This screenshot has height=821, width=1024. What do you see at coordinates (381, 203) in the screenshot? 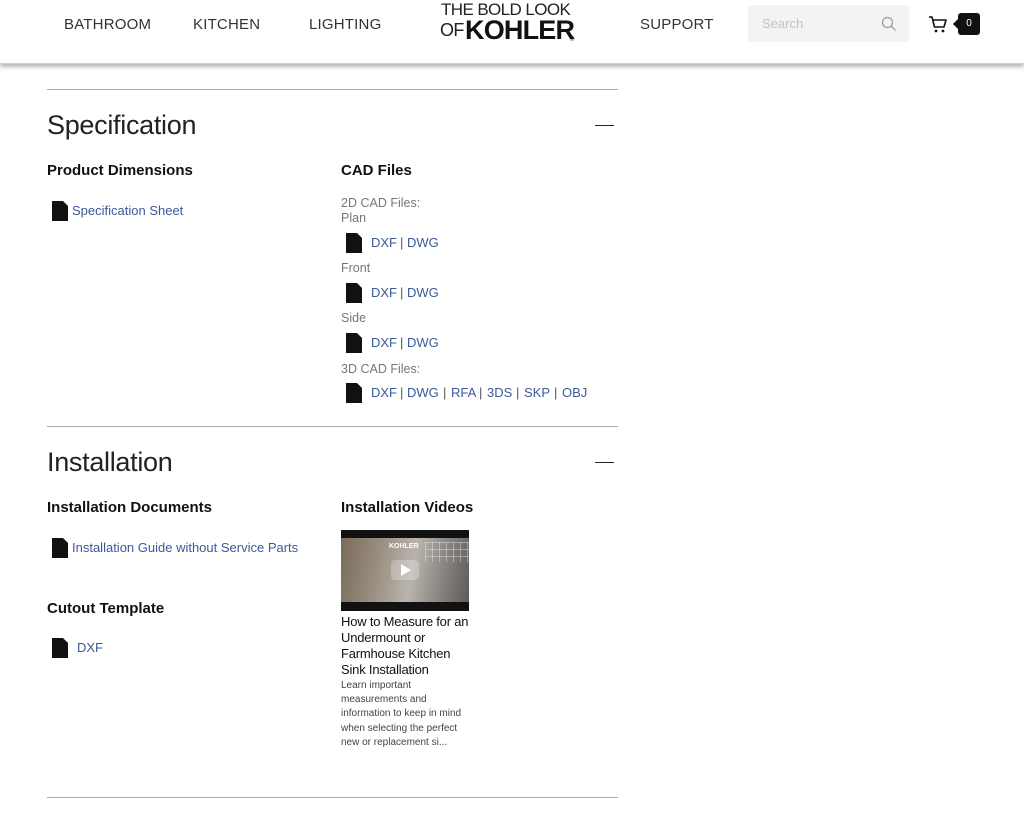
I see `cad-2d-label: 2D CAD Files:` at bounding box center [381, 203].